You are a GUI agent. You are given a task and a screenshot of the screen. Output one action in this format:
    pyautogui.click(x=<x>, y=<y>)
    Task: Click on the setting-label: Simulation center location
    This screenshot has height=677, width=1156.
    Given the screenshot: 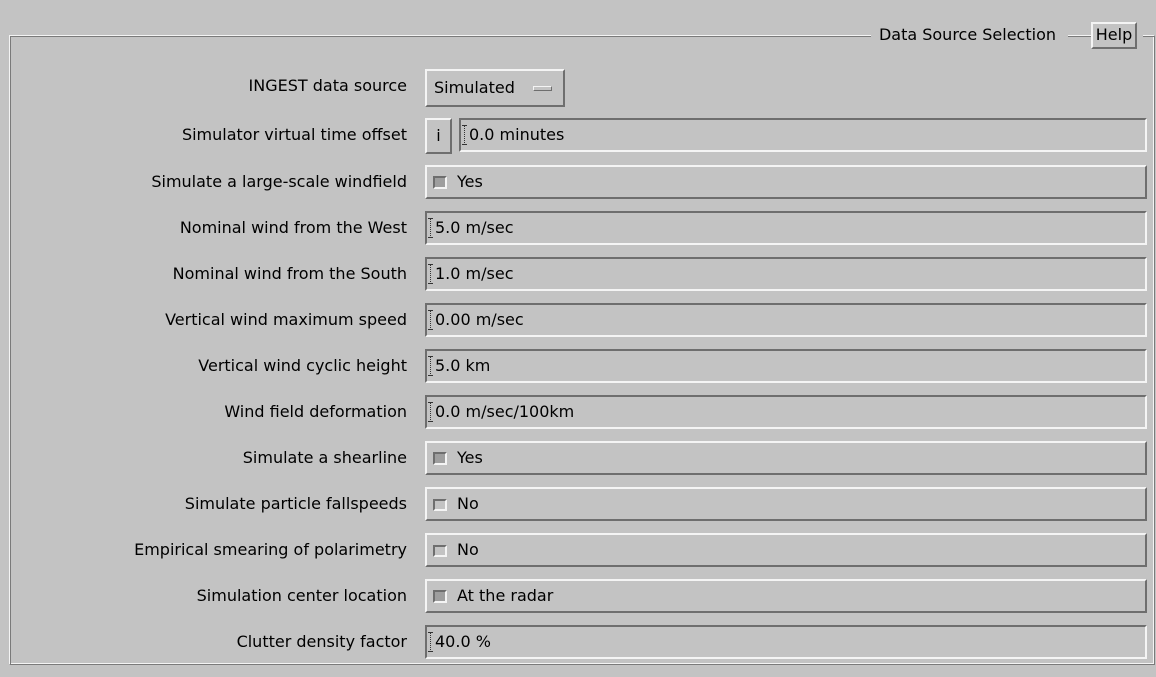 What is the action you would take?
    pyautogui.click(x=301, y=595)
    